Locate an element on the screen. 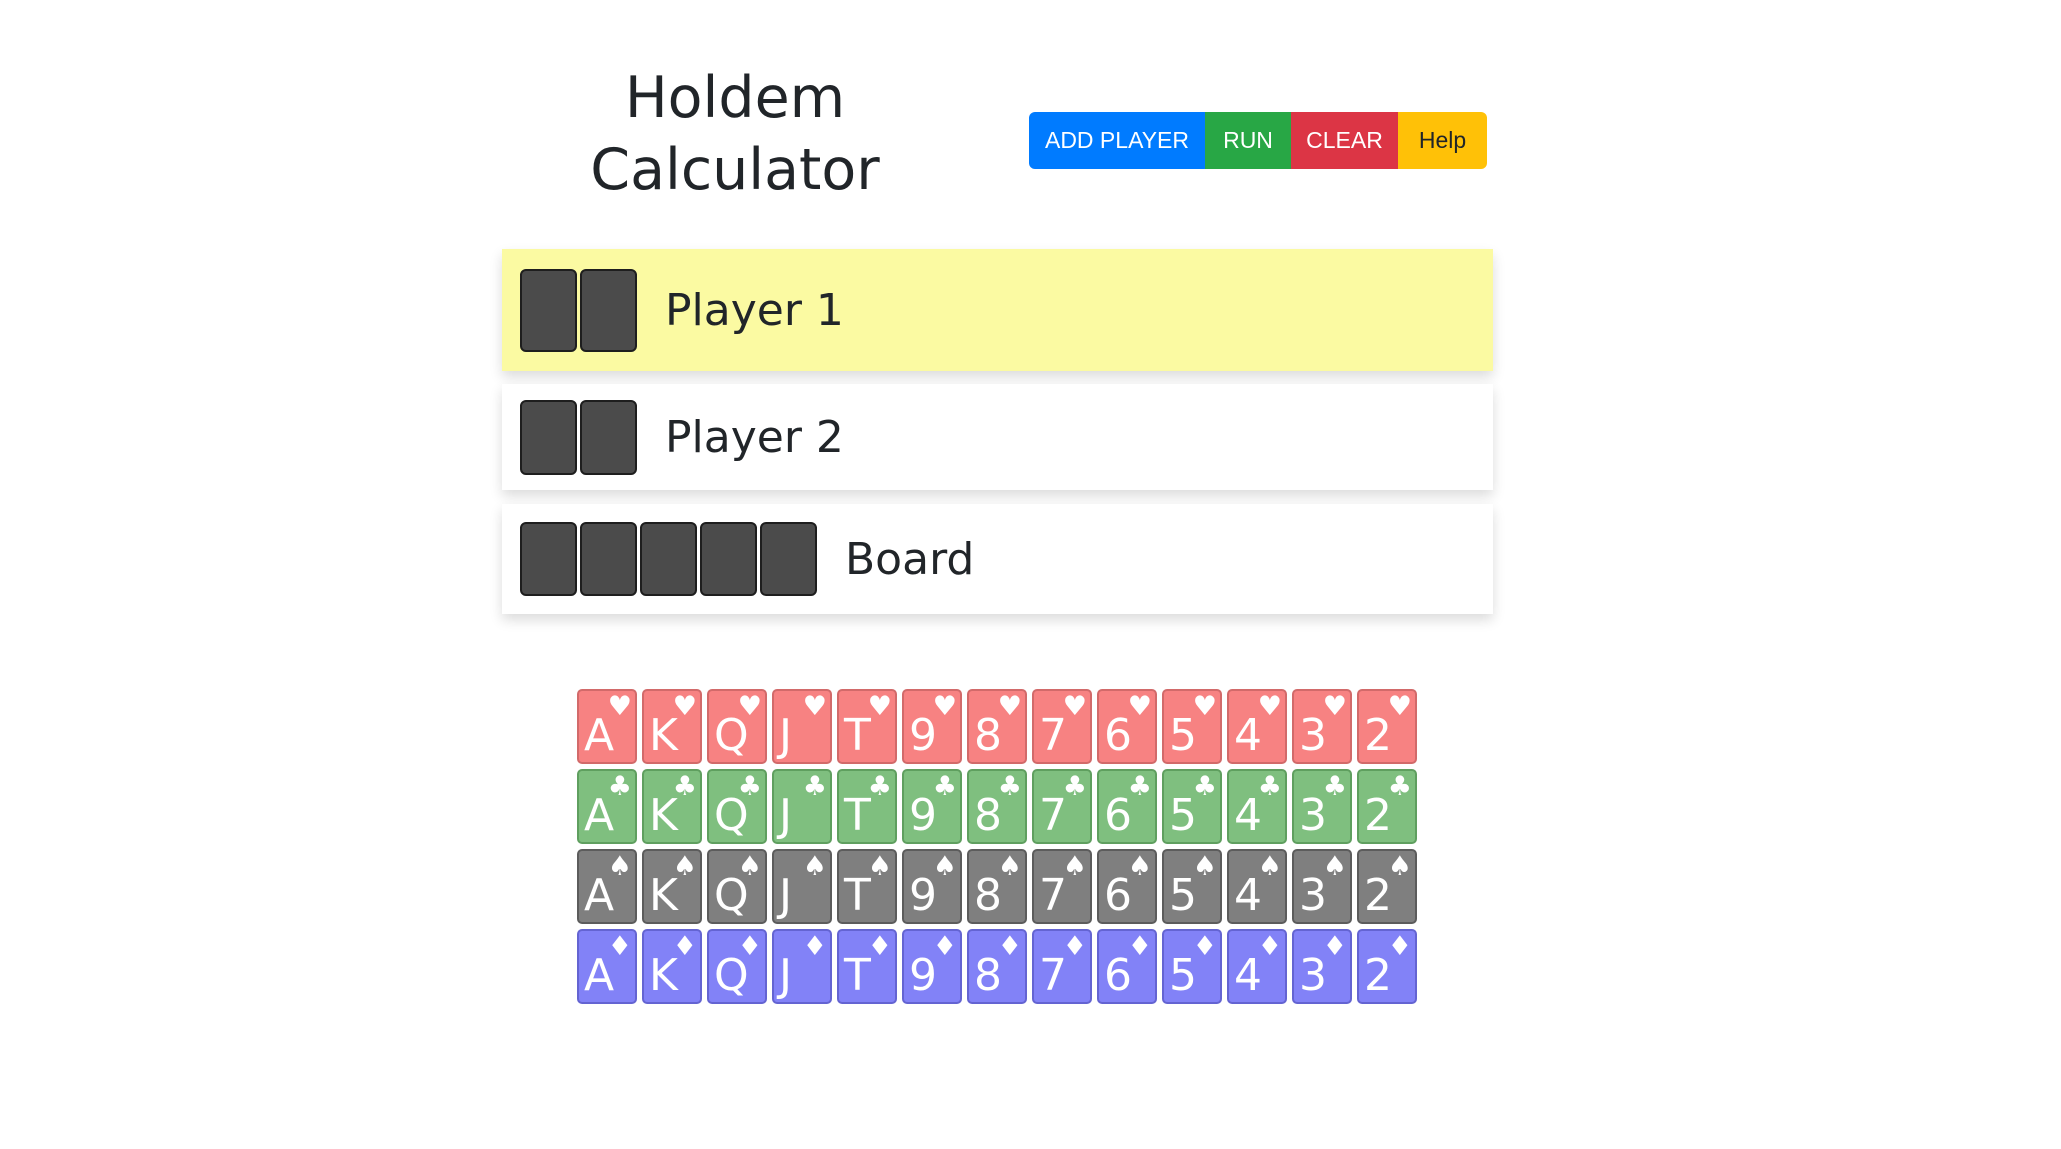  card-T-spades: T ♠ is located at coordinates (867, 886).